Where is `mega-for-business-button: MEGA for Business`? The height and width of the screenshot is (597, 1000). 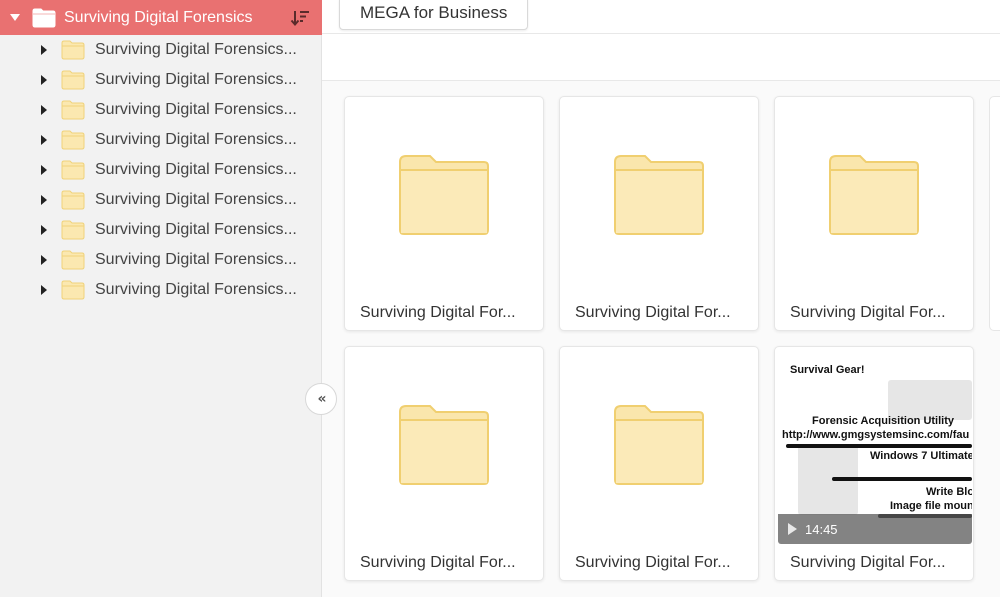 mega-for-business-button: MEGA for Business is located at coordinates (434, 15).